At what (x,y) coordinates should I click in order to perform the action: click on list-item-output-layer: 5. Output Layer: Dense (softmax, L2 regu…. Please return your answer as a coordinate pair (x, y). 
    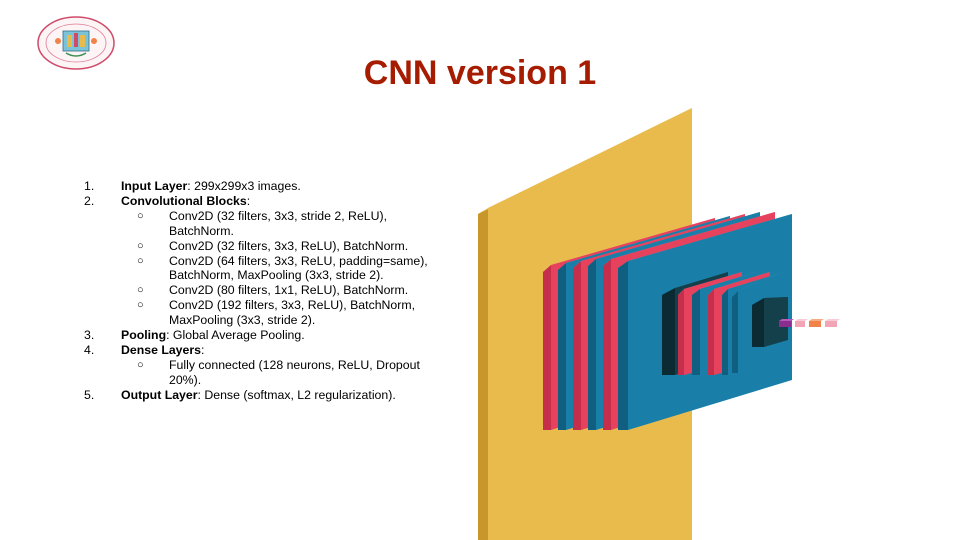
    Looking at the image, I should click on (279, 395).